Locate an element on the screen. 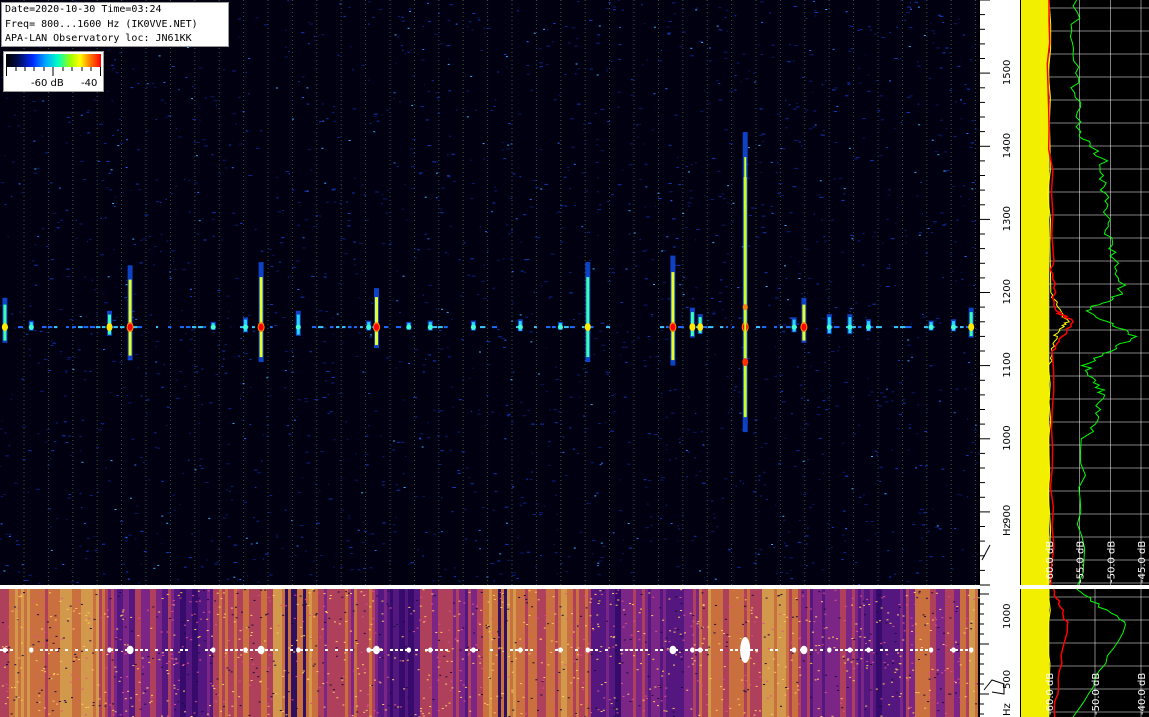 Image resolution: width=1149 pixels, height=717 pixels. frequency-tick-label: 1400 is located at coordinates (1007, 145).